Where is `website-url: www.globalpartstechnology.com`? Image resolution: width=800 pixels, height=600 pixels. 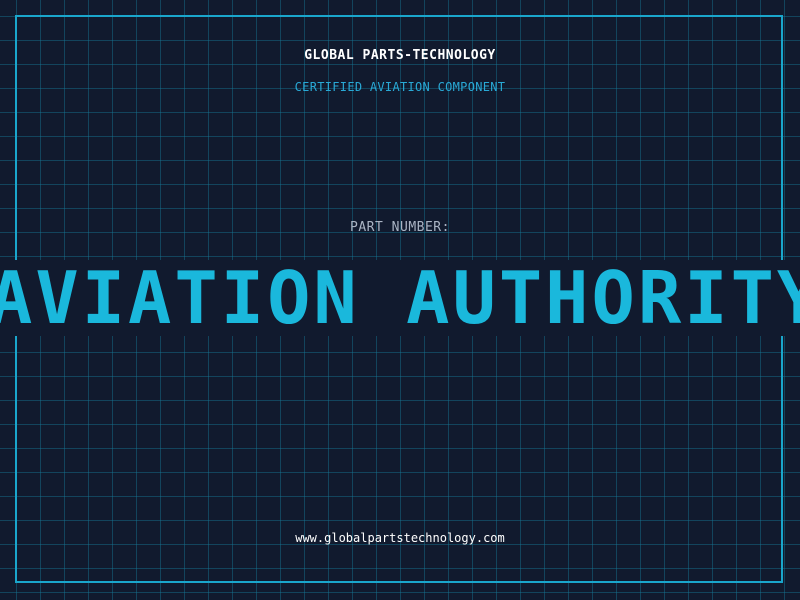 website-url: www.globalpartstechnology.com is located at coordinates (400, 538).